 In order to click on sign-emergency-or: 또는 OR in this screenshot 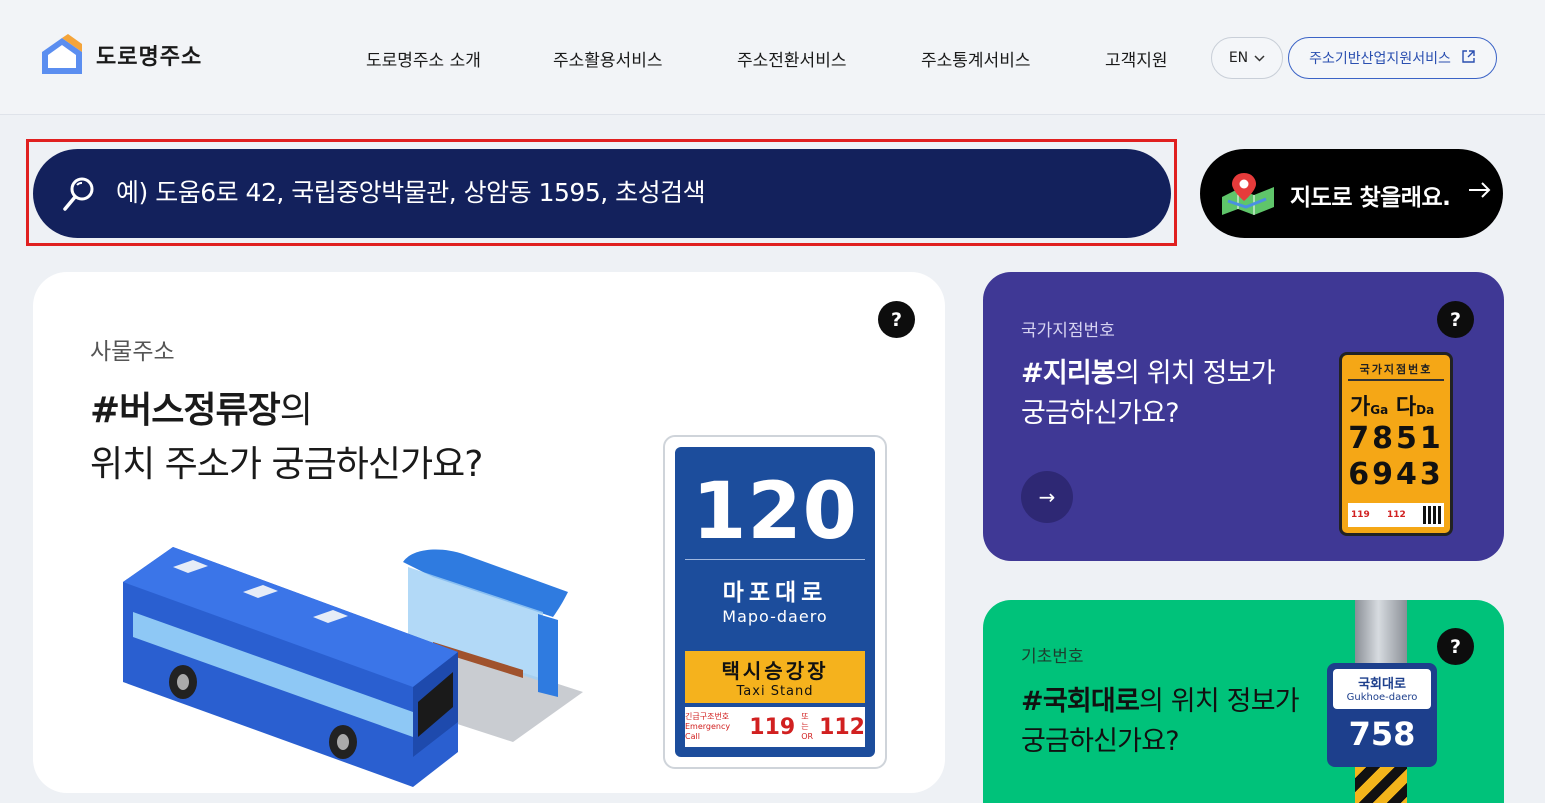, I will do `click(807, 726)`.